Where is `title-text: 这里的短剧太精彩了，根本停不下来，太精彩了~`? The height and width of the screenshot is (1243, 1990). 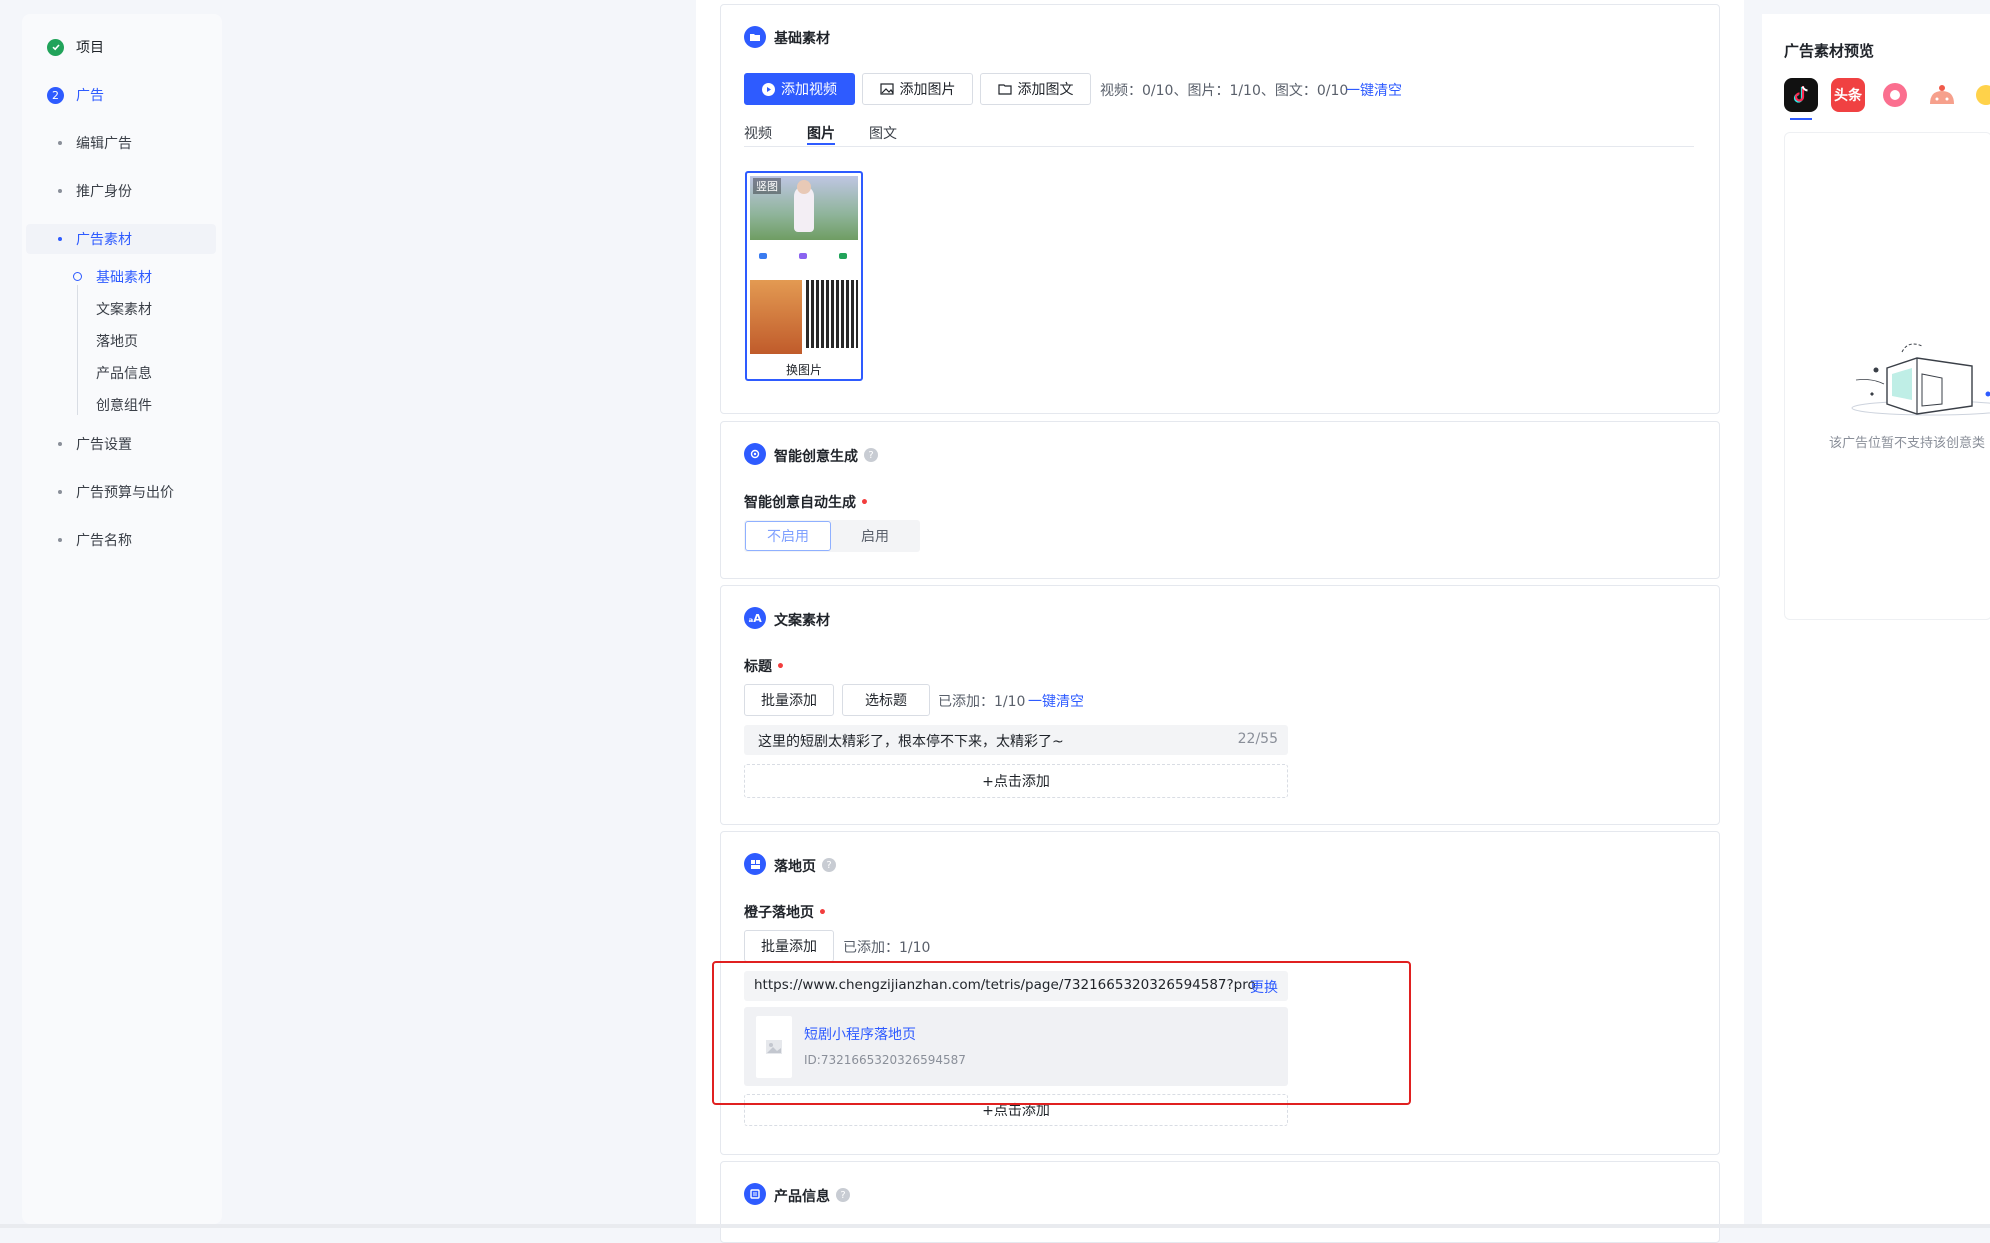
title-text: 这里的短剧太精彩了，根本停不下来，太精彩了~ is located at coordinates (911, 741).